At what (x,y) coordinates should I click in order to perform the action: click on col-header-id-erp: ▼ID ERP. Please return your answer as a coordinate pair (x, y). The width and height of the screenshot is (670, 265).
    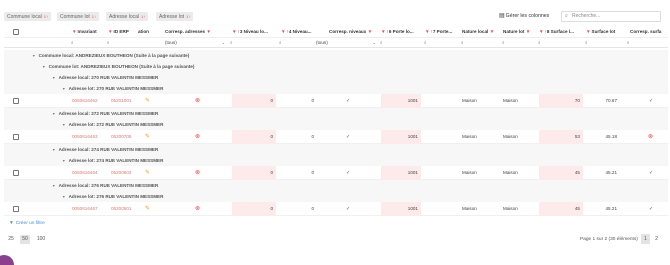
    Looking at the image, I should click on (121, 32).